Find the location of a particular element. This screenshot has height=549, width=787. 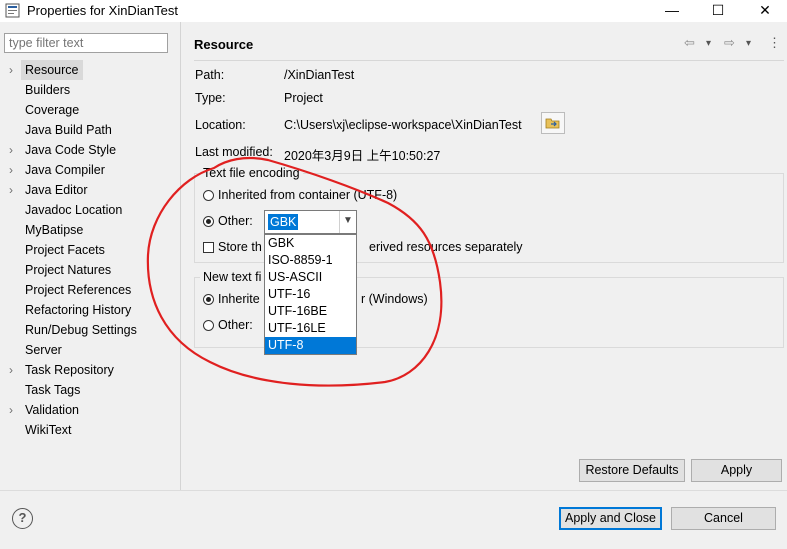

tree-item-label: Java Editor is located at coordinates (56, 190).